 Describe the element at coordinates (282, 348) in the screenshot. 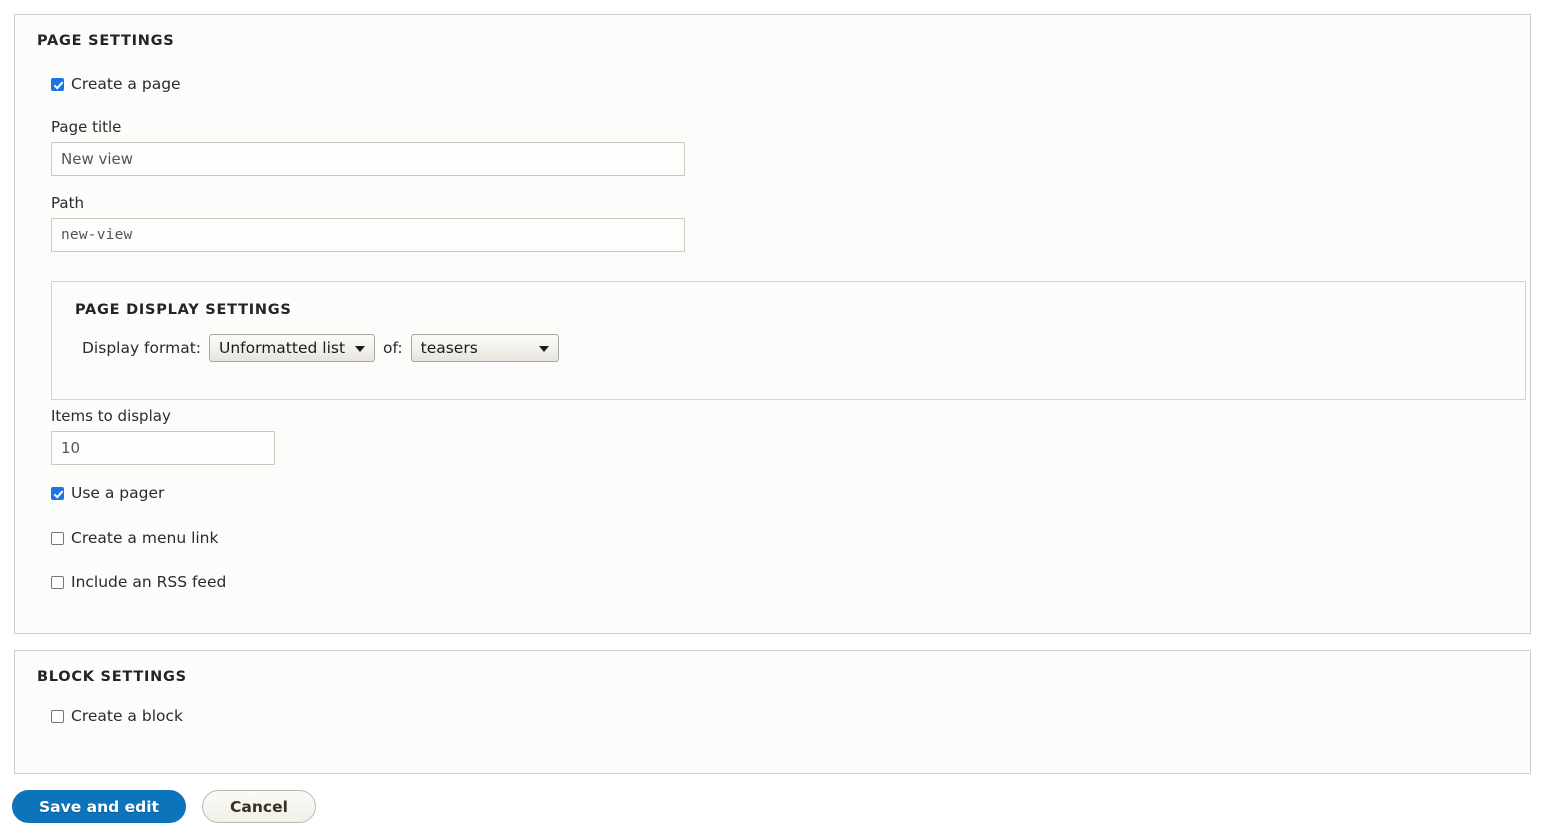

I see `display-format-value: Unformatted list` at that location.